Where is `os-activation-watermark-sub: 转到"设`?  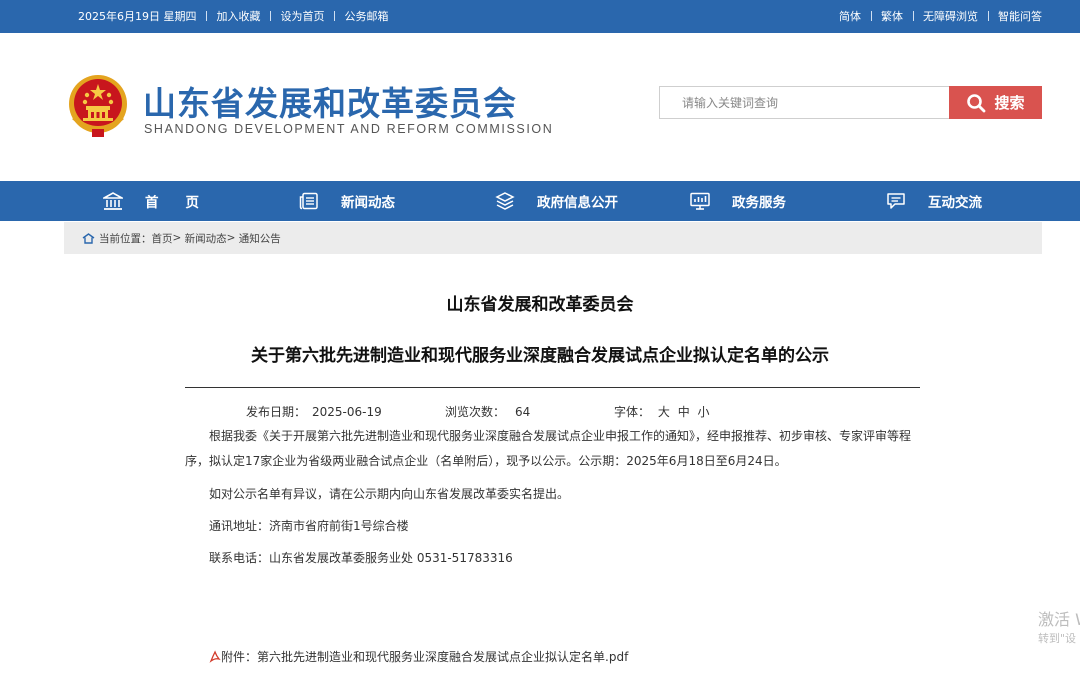
os-activation-watermark-sub: 转到"设 is located at coordinates (1057, 638).